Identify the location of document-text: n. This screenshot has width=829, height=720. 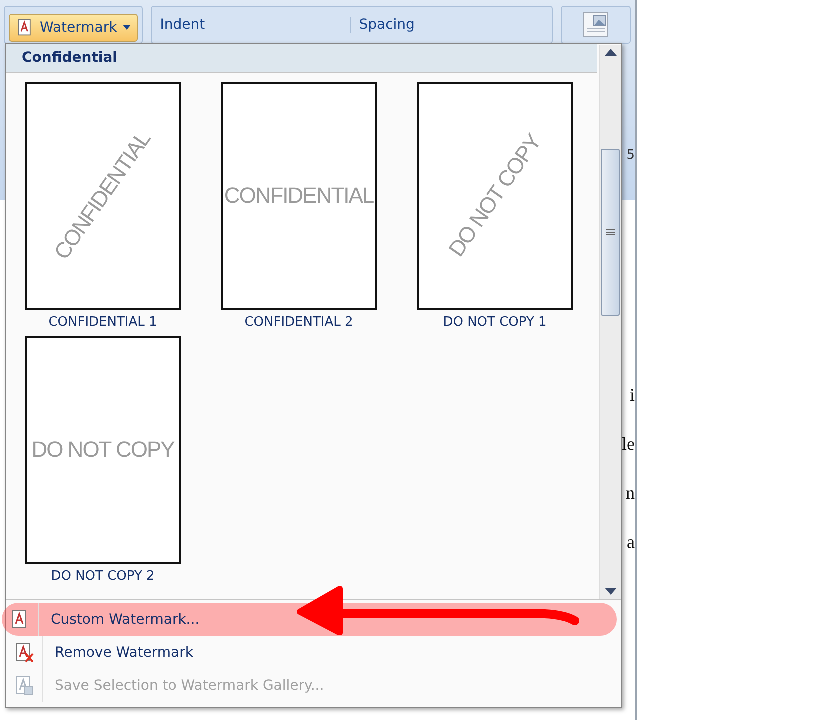
(630, 493).